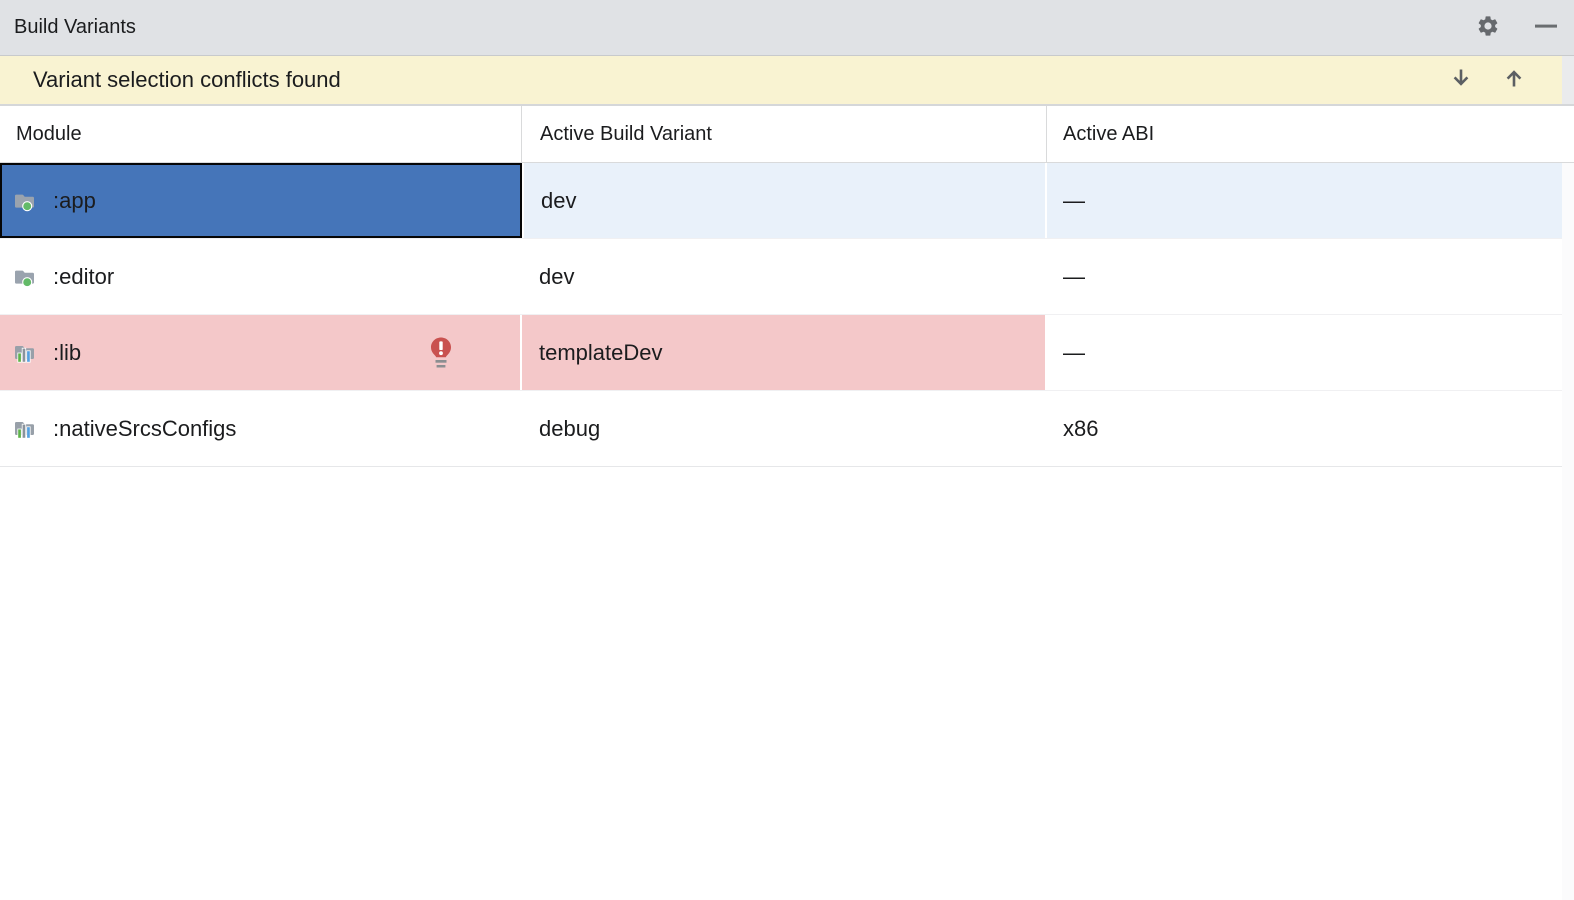 Image resolution: width=1574 pixels, height=900 pixels. What do you see at coordinates (261, 352) in the screenshot?
I see `module-cell: :lib` at bounding box center [261, 352].